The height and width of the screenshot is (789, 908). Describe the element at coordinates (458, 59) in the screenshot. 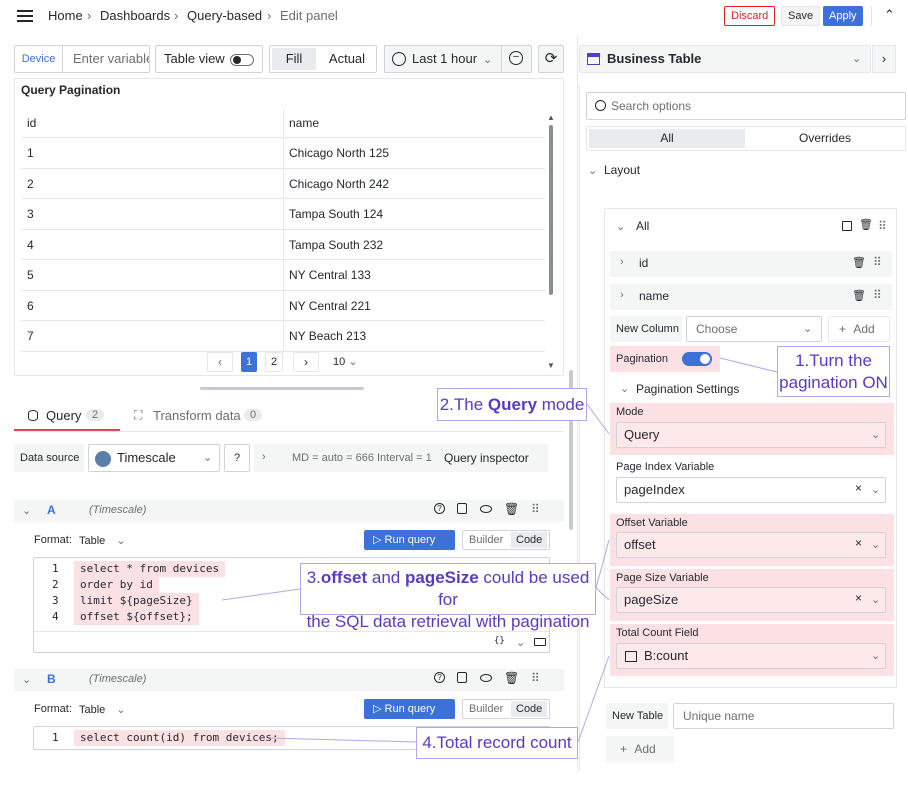

I see `time-range-picker: Last 1 hour ⌄ −` at that location.